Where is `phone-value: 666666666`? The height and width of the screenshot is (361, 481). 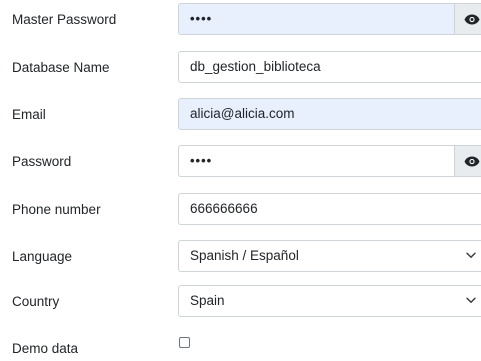
phone-value: 666666666 is located at coordinates (224, 208).